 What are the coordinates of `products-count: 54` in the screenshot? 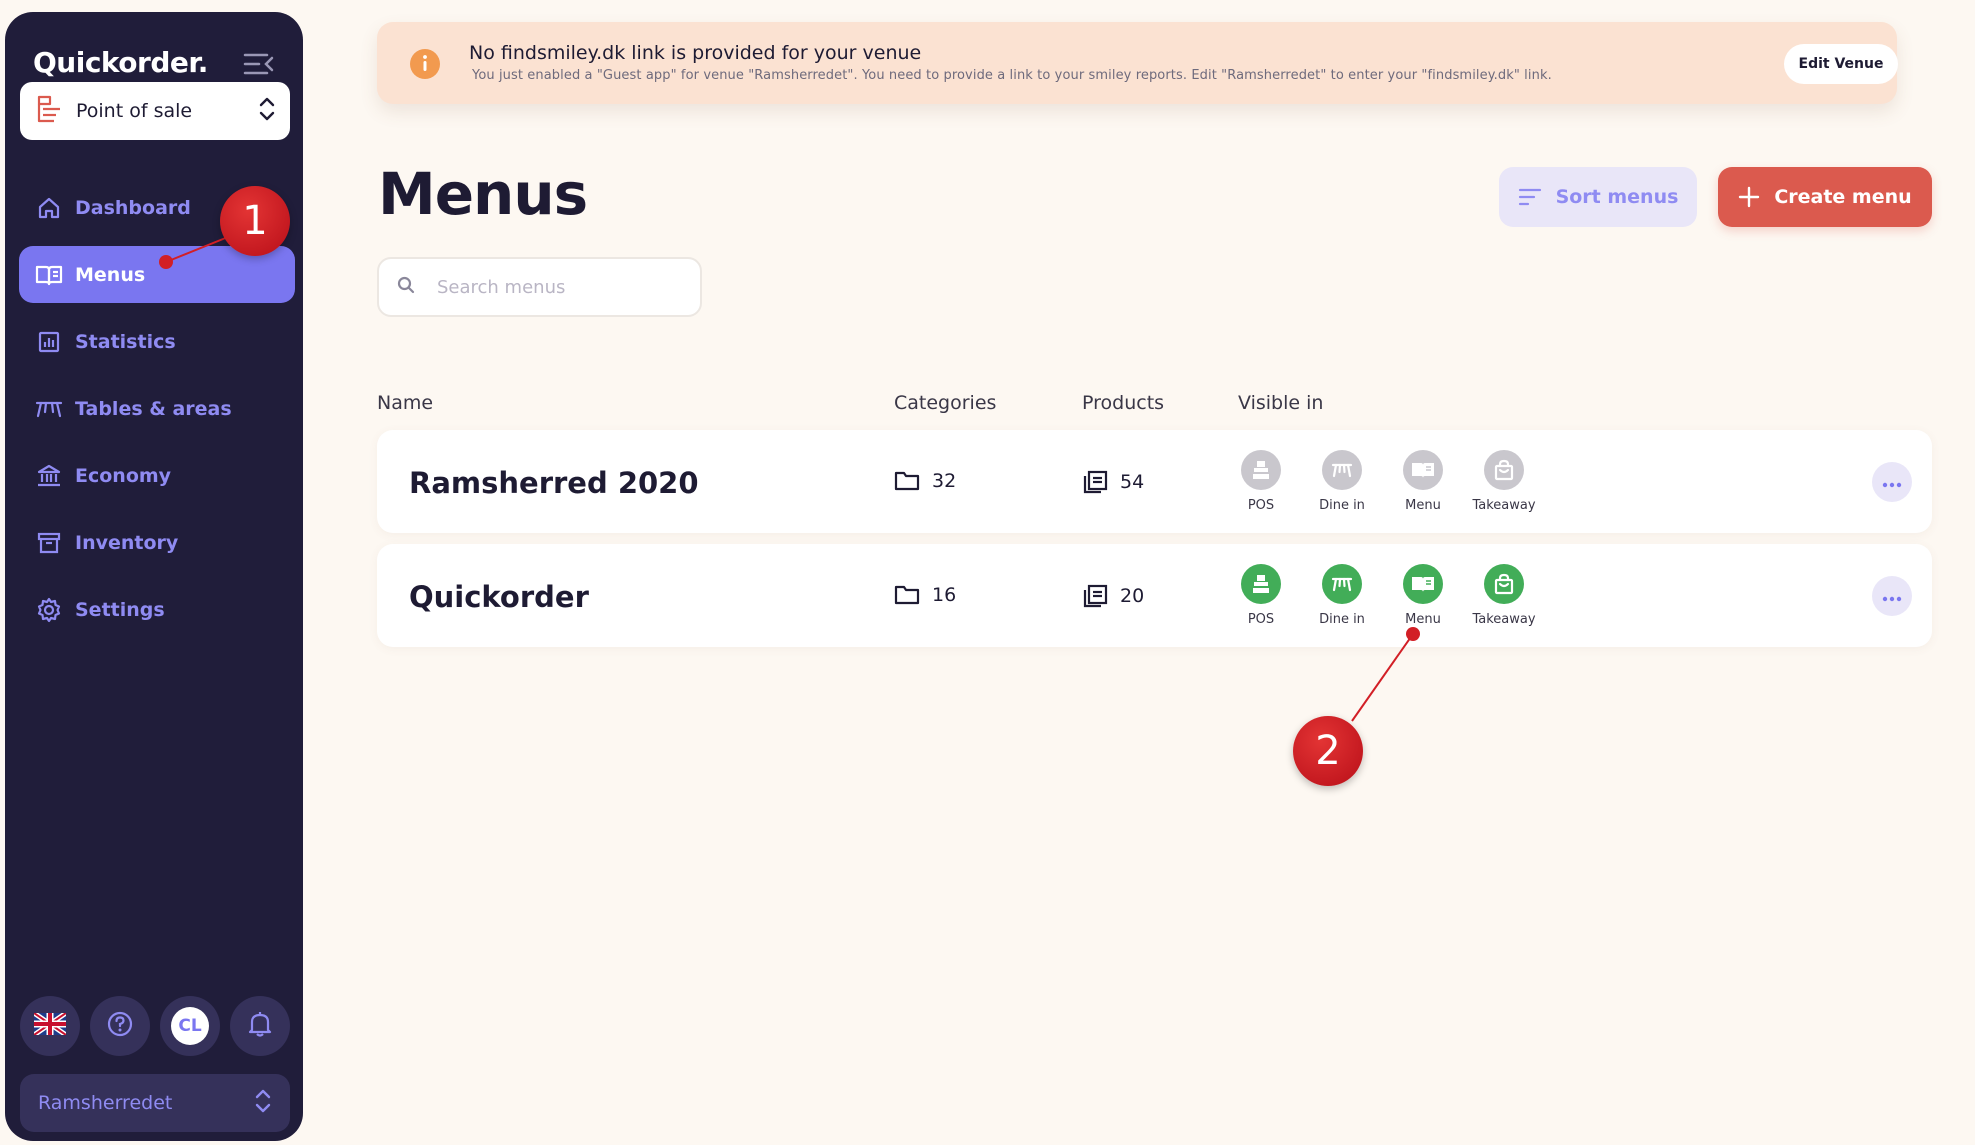 It's located at (1113, 482).